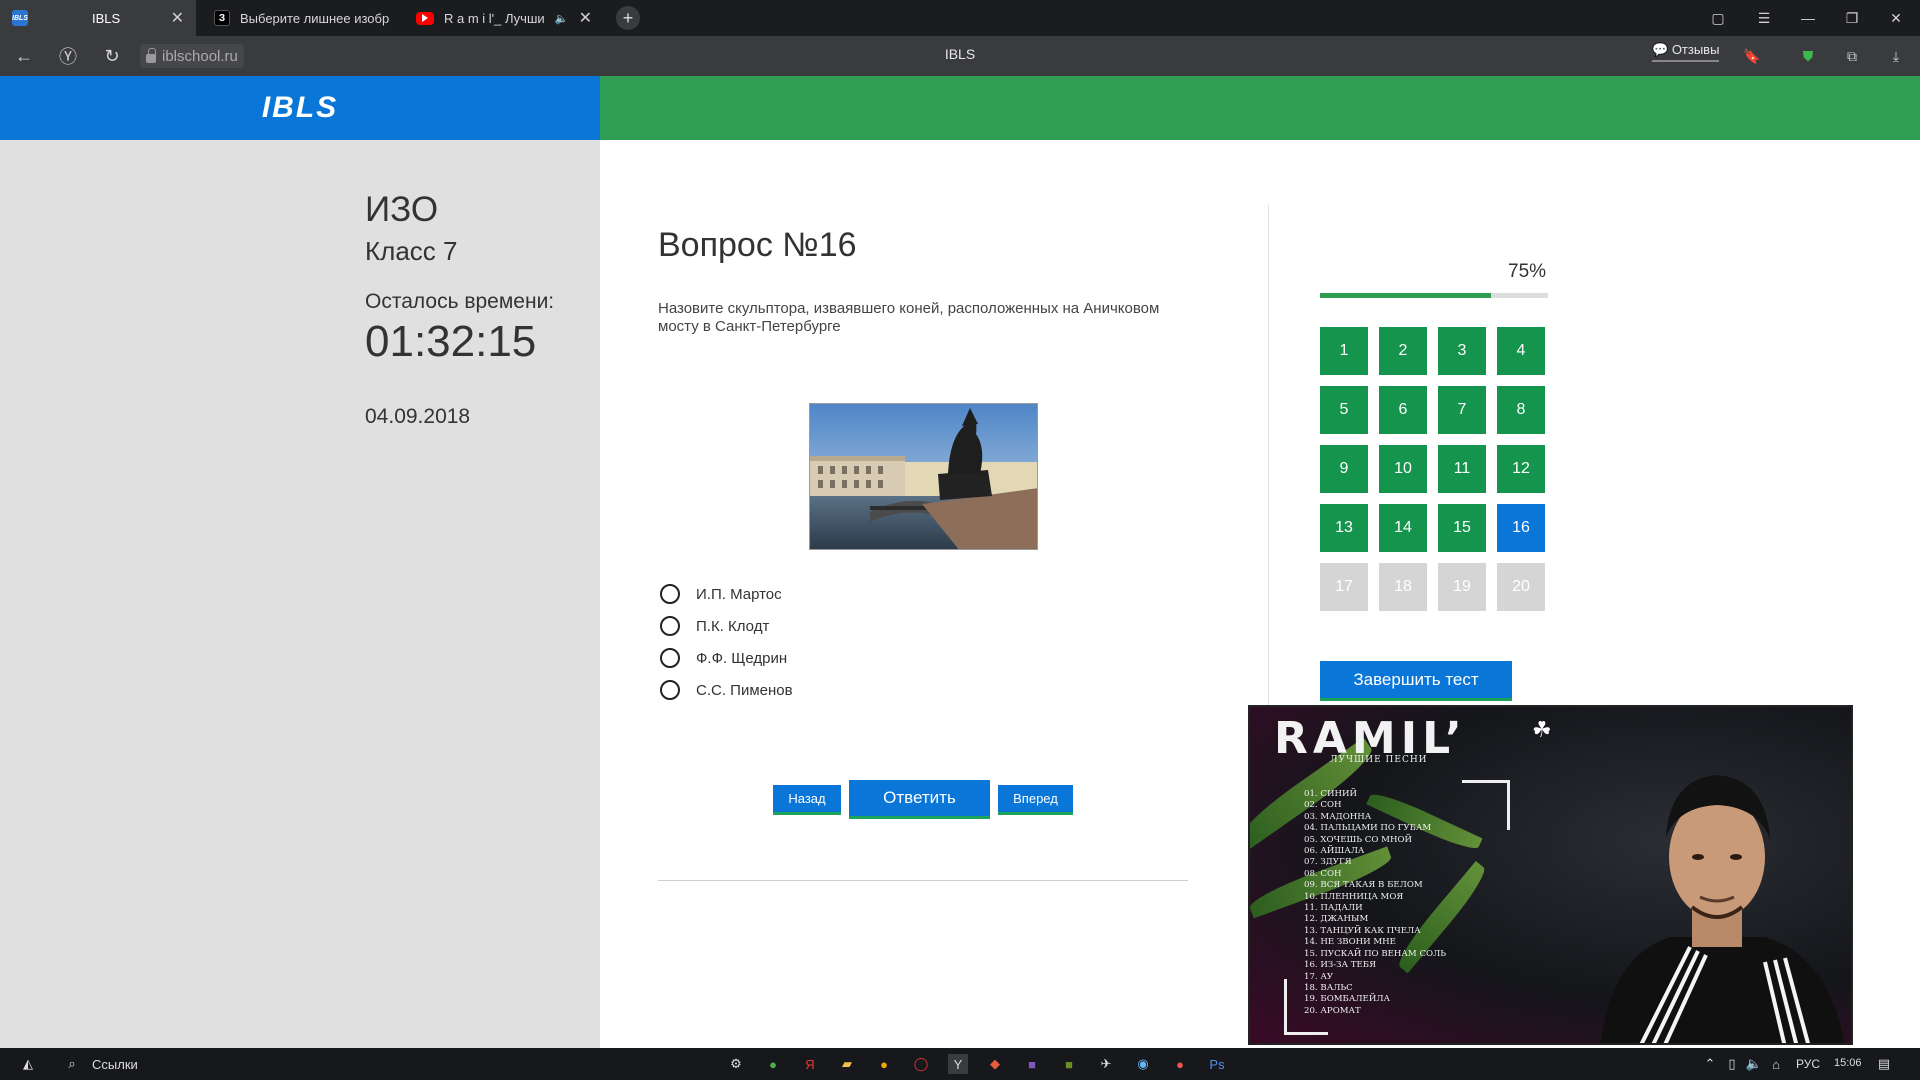 Image resolution: width=1920 pixels, height=1080 pixels. What do you see at coordinates (1340, 965) in the screenshot?
I see `track-item: 16. ИЗ-ЗА ТЕБЯ` at bounding box center [1340, 965].